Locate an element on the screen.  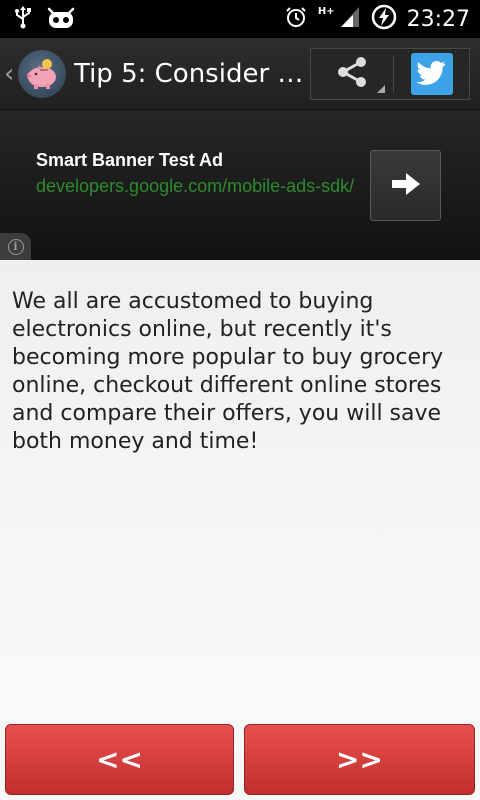
bottom-navigation: << >> is located at coordinates (240, 760).